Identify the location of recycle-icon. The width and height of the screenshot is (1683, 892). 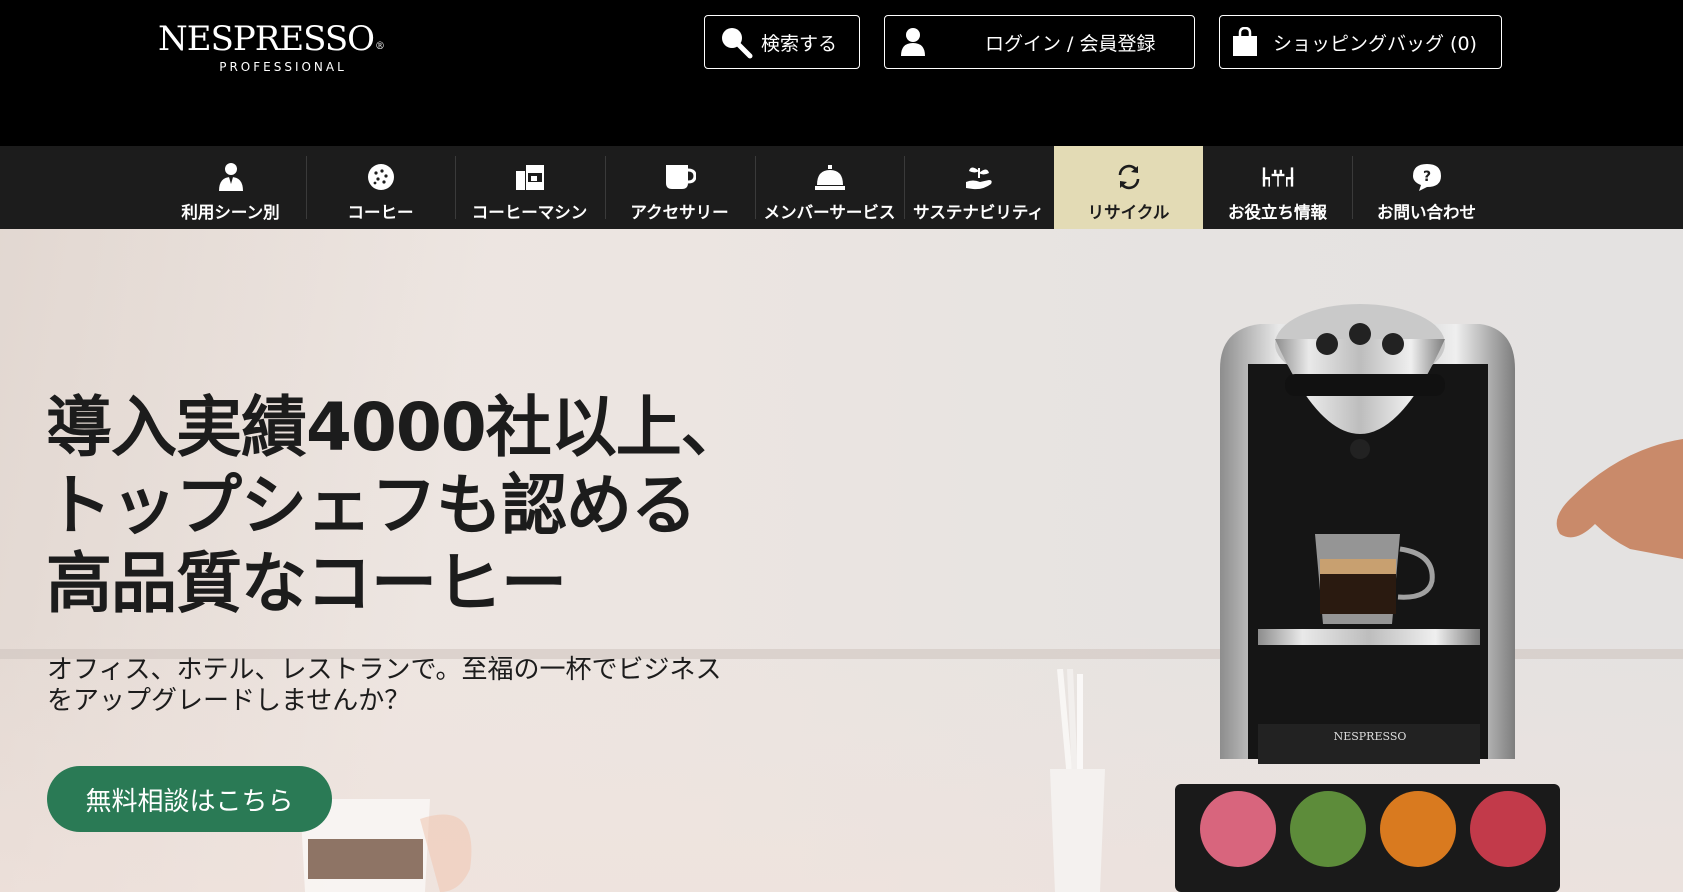
(1129, 177).